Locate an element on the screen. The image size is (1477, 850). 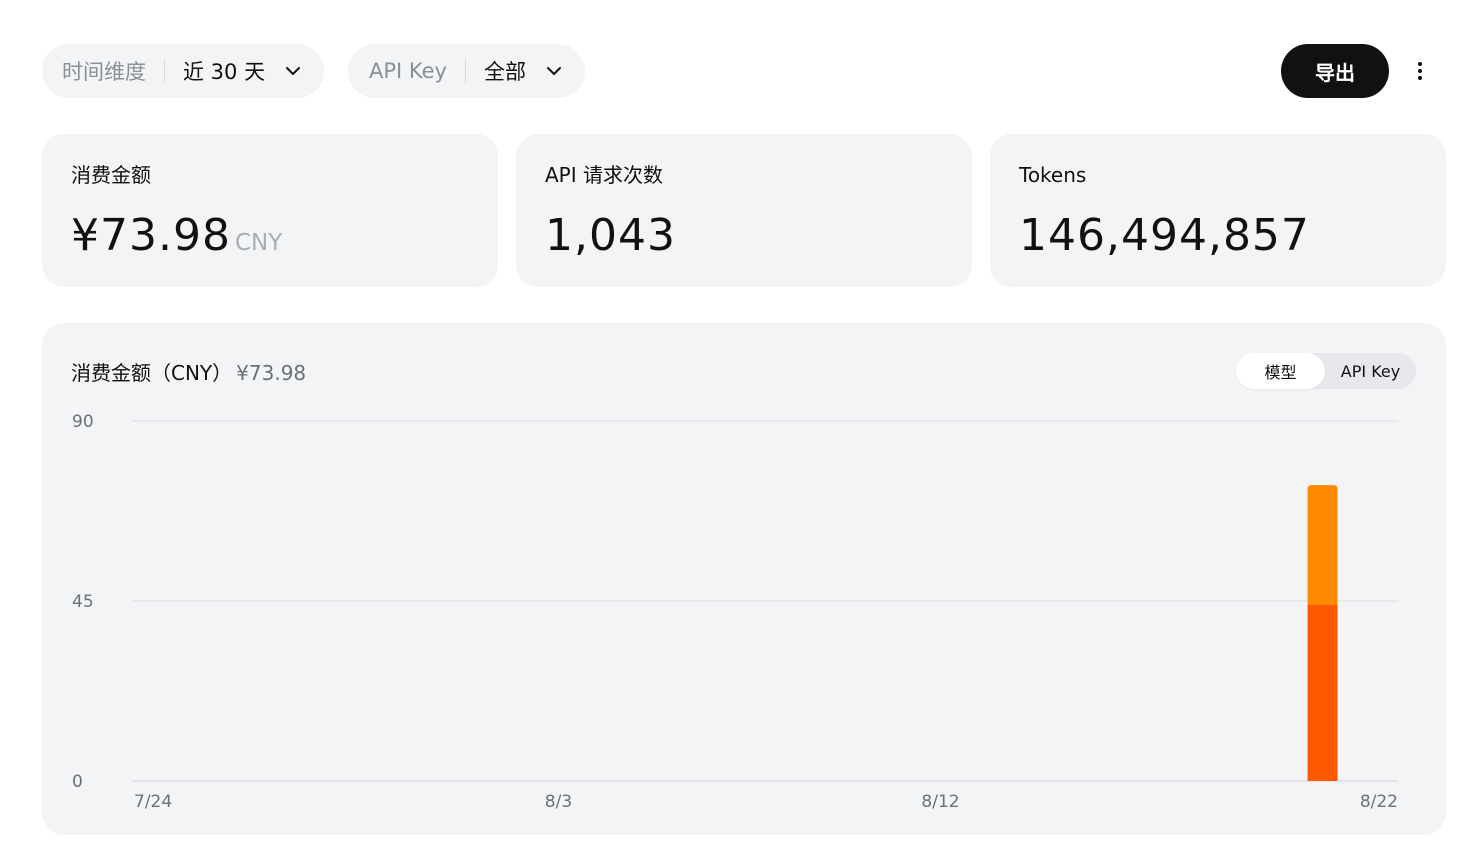
tokens-summary-card: Tokens 146,494,857 is located at coordinates (1218, 210).